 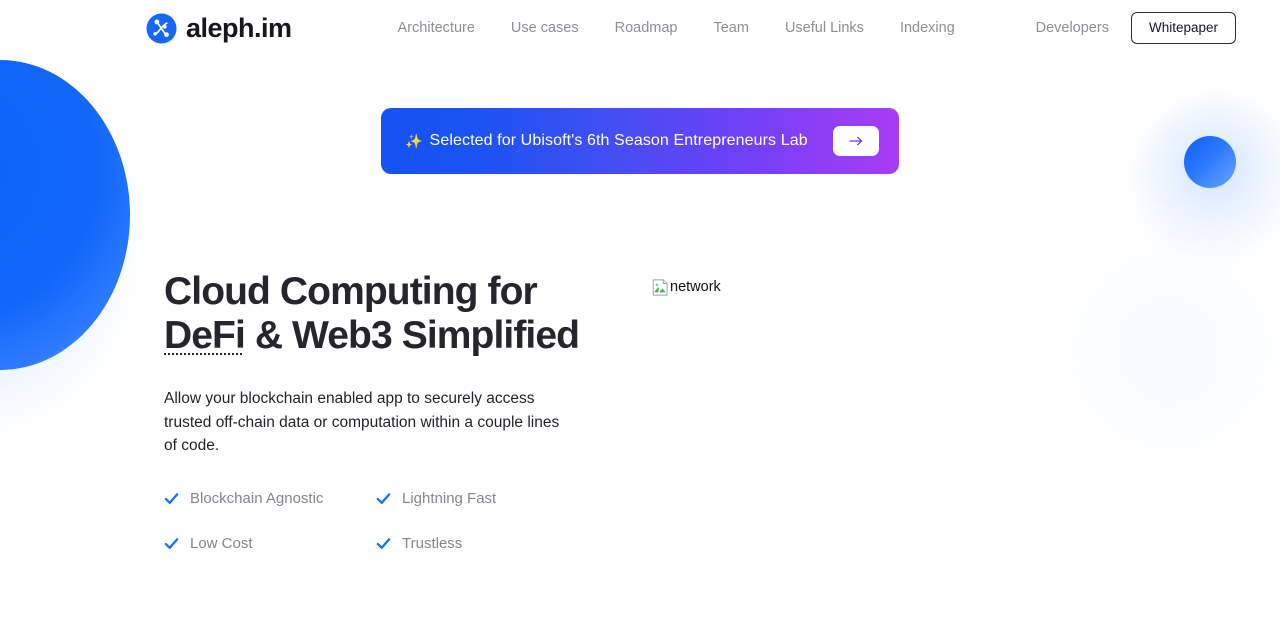 I want to click on feature-label: Trustless, so click(x=432, y=543).